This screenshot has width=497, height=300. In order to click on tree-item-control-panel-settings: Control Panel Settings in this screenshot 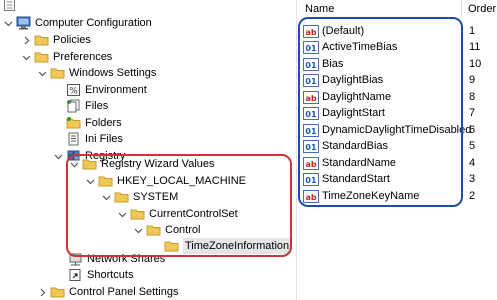, I will do `click(107, 292)`.